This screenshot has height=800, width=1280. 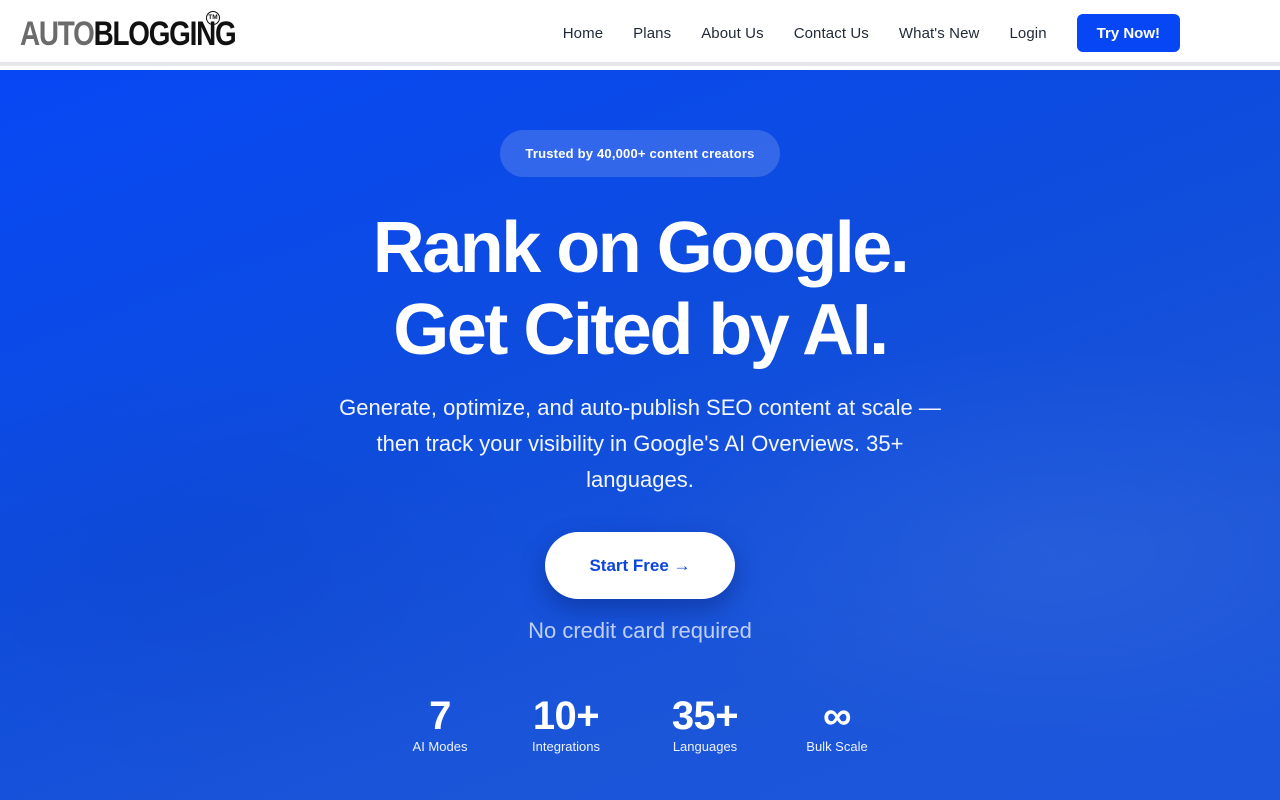 What do you see at coordinates (1027, 33) in the screenshot?
I see `nav-login: Login` at bounding box center [1027, 33].